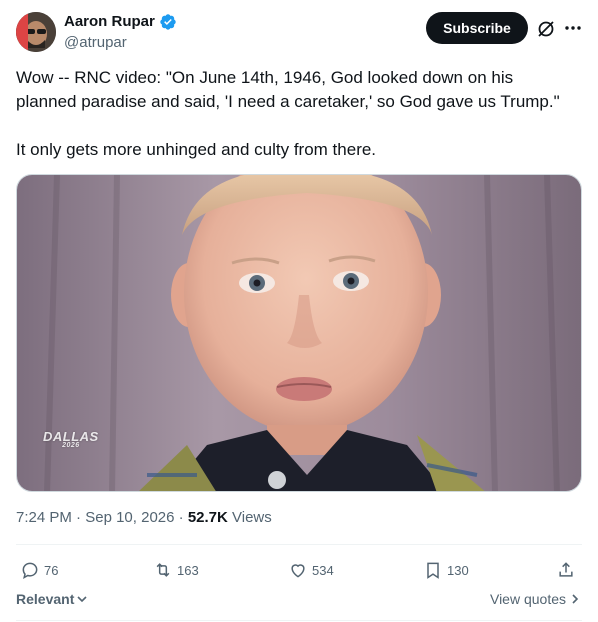 The image size is (598, 622). I want to click on chevron-right-icon, so click(575, 599).